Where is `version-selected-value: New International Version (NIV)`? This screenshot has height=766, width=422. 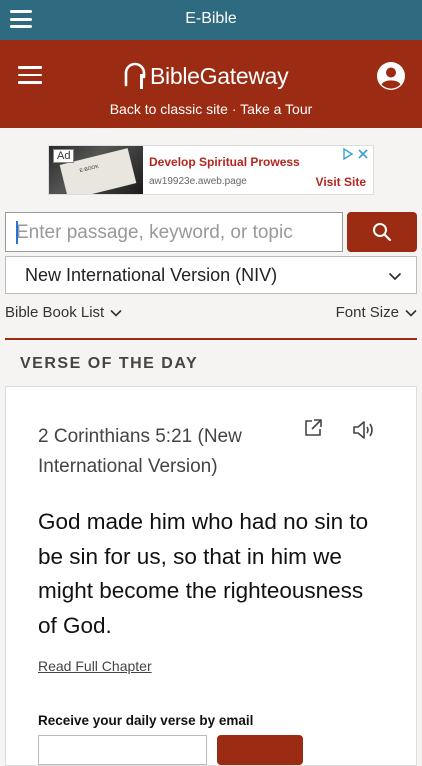
version-selected-value: New International Version (NIV) is located at coordinates (151, 275).